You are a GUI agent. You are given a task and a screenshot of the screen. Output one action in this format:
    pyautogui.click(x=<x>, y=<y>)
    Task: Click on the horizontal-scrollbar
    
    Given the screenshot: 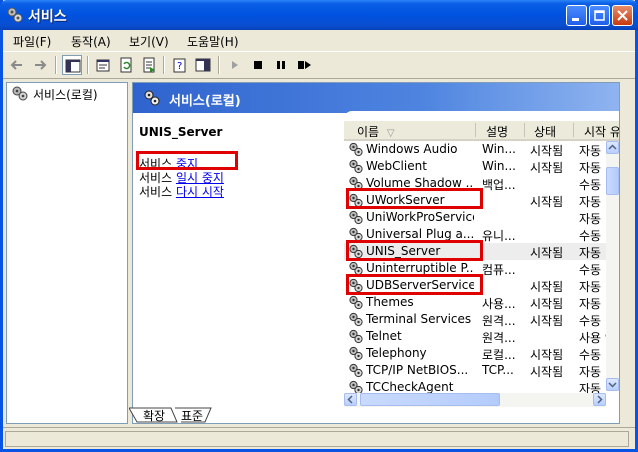 What is the action you would take?
    pyautogui.click(x=475, y=400)
    